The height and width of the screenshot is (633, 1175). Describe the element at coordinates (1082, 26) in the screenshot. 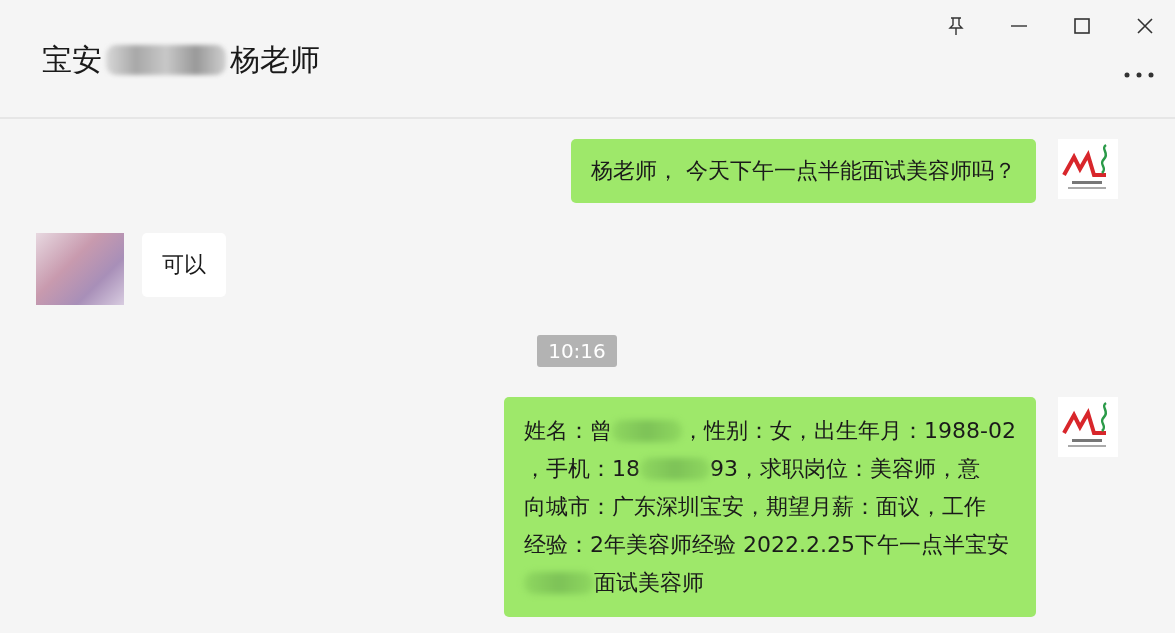

I see `maximize-icon` at that location.